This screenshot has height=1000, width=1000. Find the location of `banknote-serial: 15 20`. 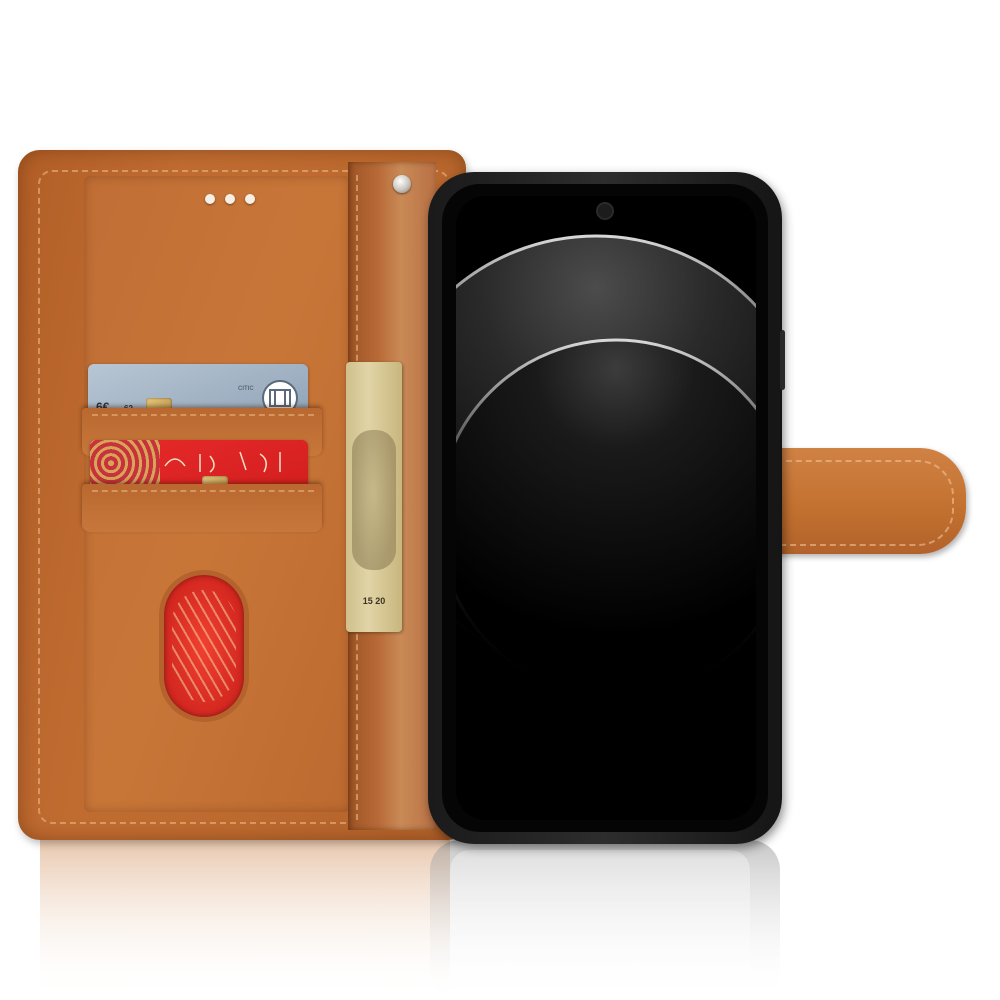

banknote-serial: 15 20 is located at coordinates (374, 601).